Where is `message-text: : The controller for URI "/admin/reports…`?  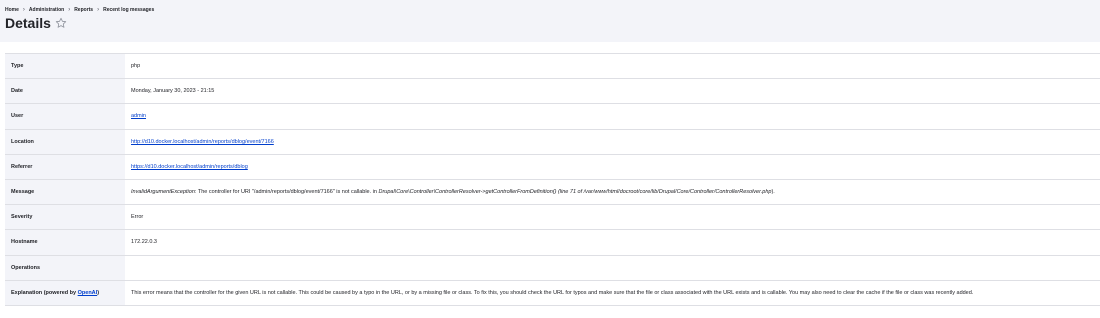
message-text: : The controller for URI "/admin/reports… is located at coordinates (286, 192).